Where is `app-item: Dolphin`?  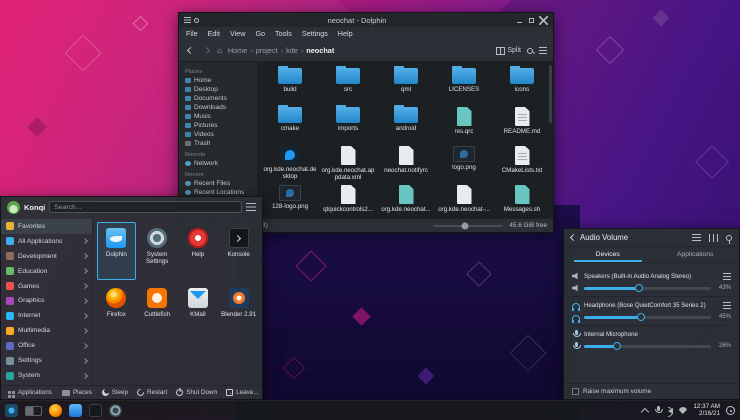 app-item: Dolphin is located at coordinates (116, 251).